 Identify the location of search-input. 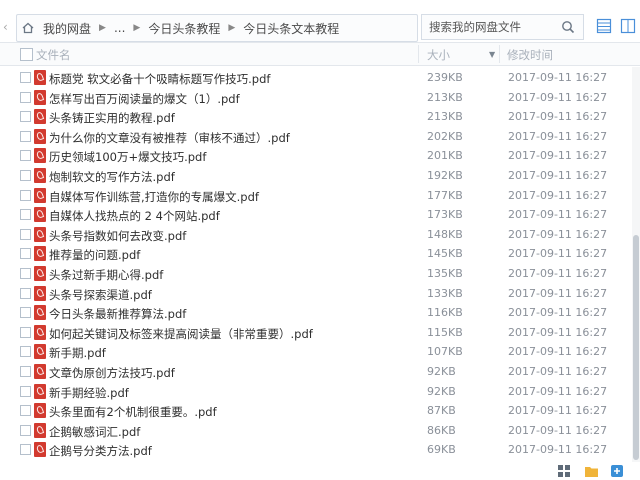
(490, 27).